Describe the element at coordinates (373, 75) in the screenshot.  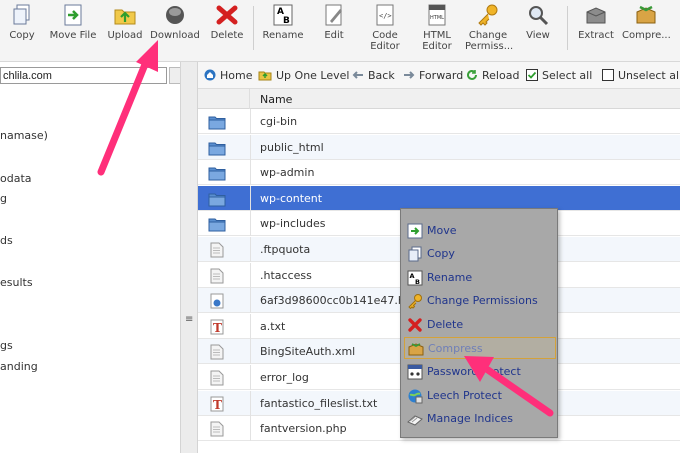
I see `back-button: Back` at that location.